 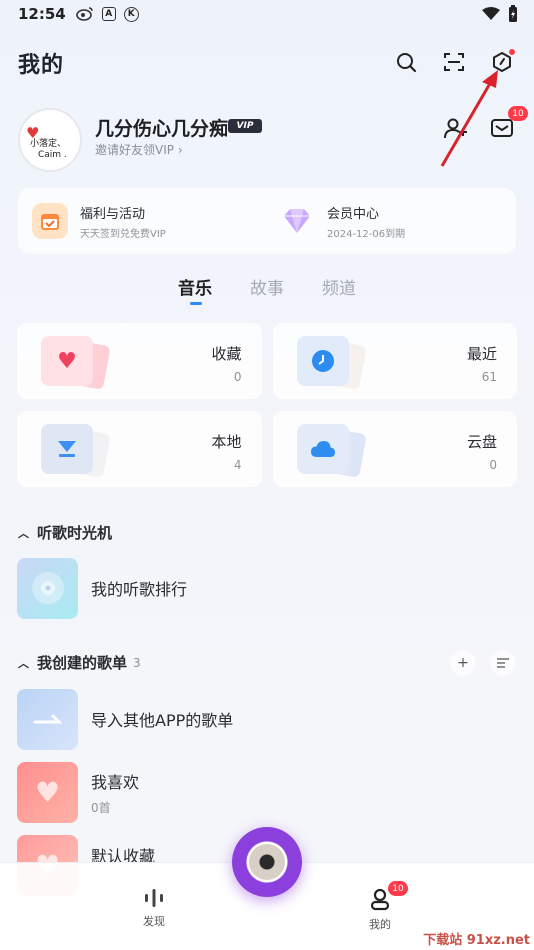 What do you see at coordinates (41, 65) in the screenshot?
I see `page-title: 我的` at bounding box center [41, 65].